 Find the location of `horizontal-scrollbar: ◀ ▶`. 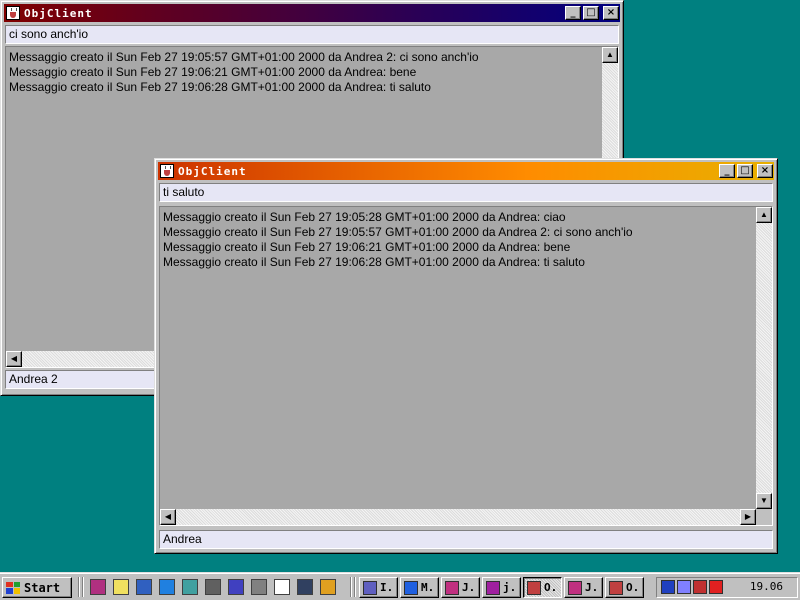

horizontal-scrollbar: ◀ ▶ is located at coordinates (458, 517).